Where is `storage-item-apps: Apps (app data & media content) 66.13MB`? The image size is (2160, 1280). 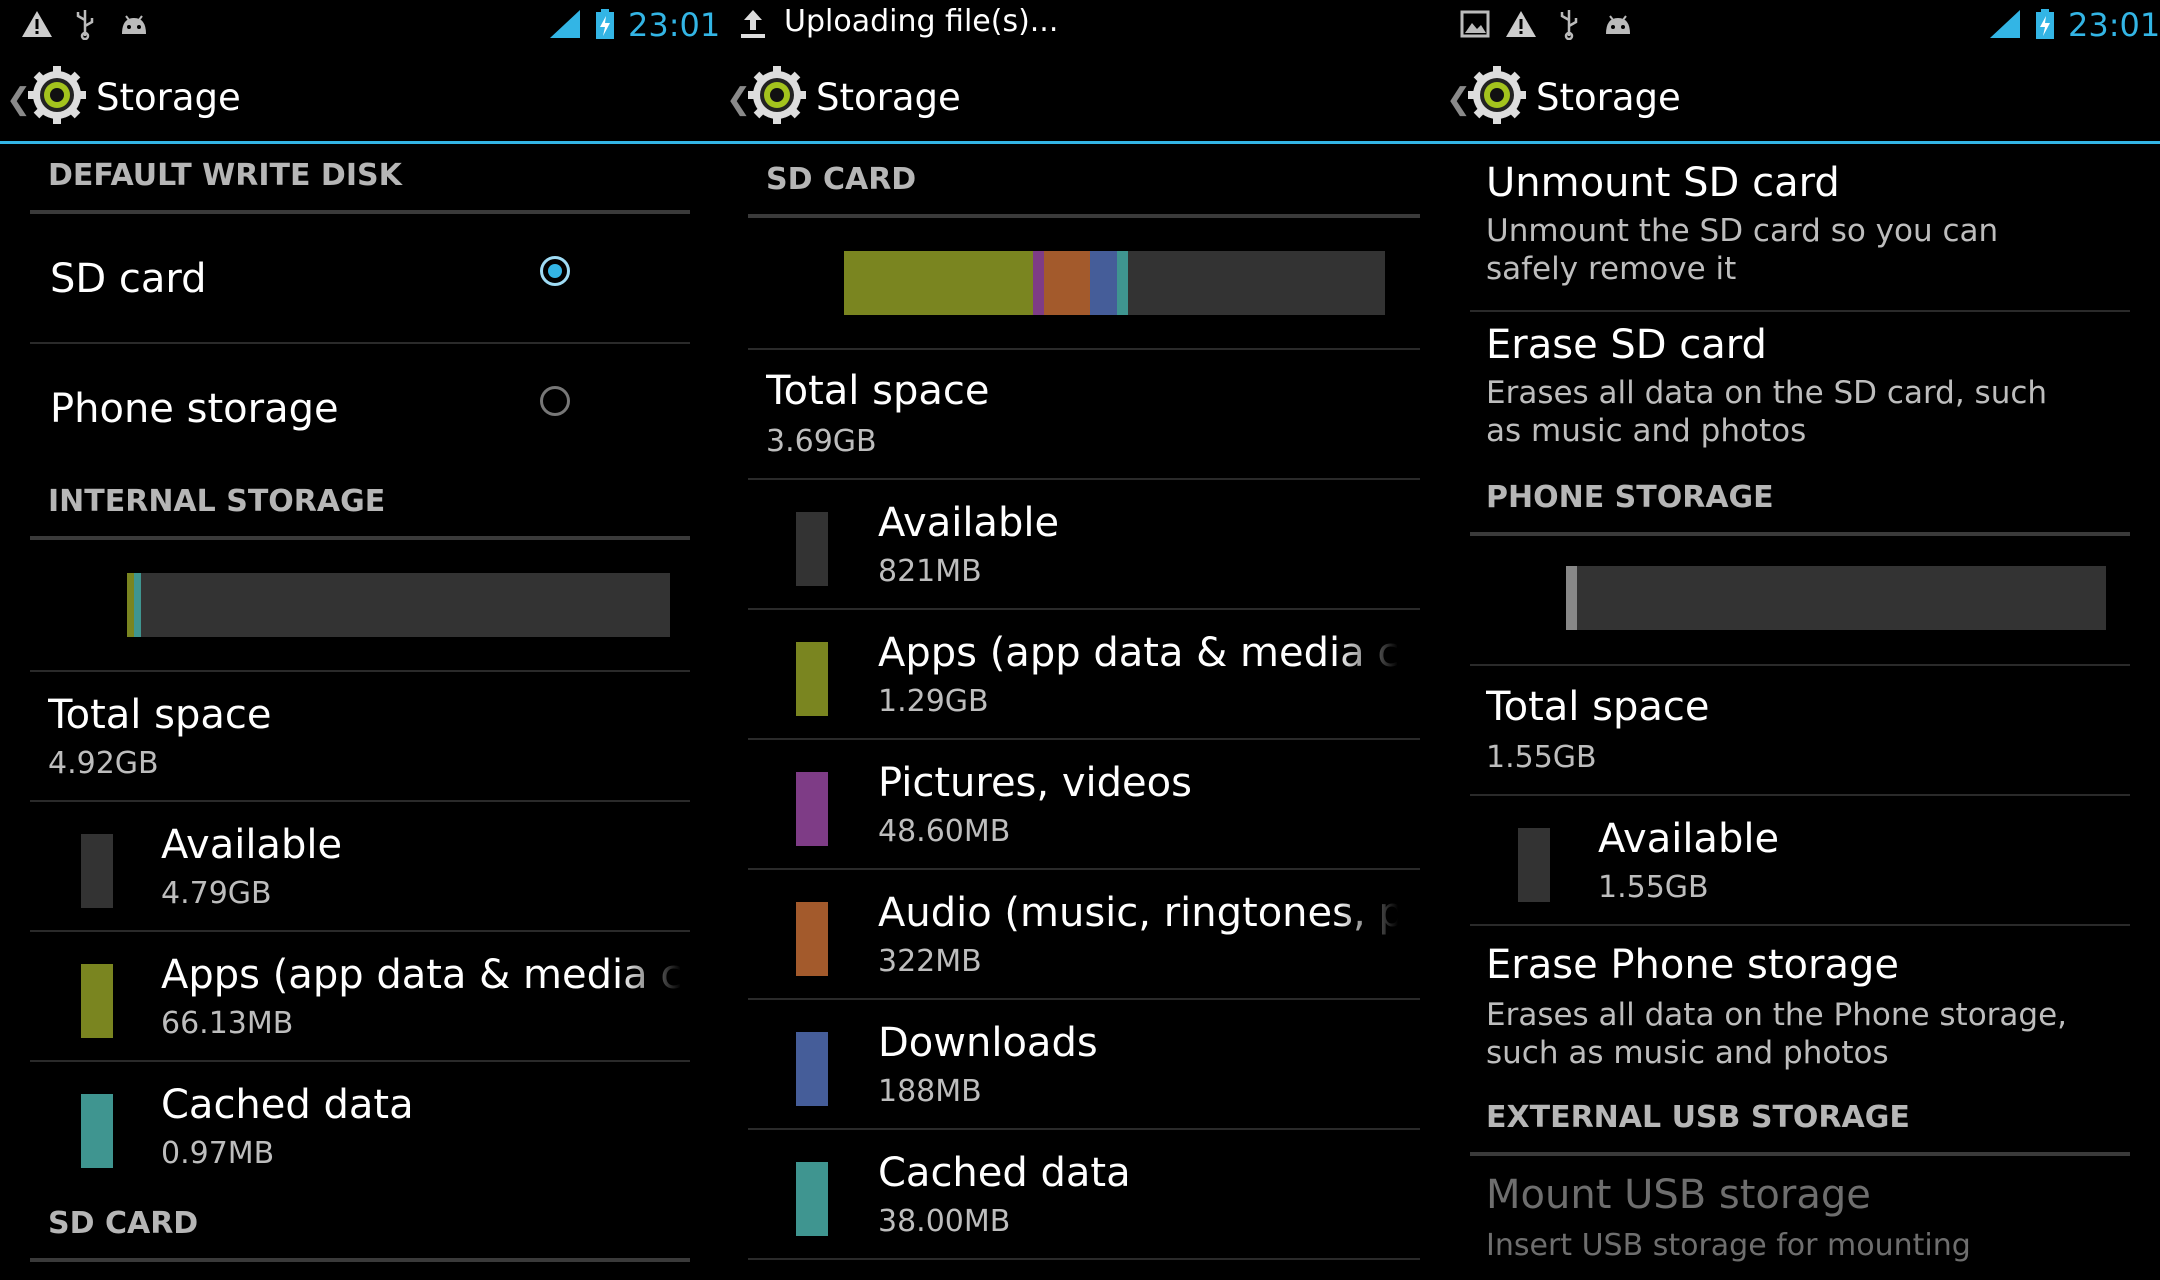
storage-item-apps: Apps (app data & media content) 66.13MB is located at coordinates (360, 996).